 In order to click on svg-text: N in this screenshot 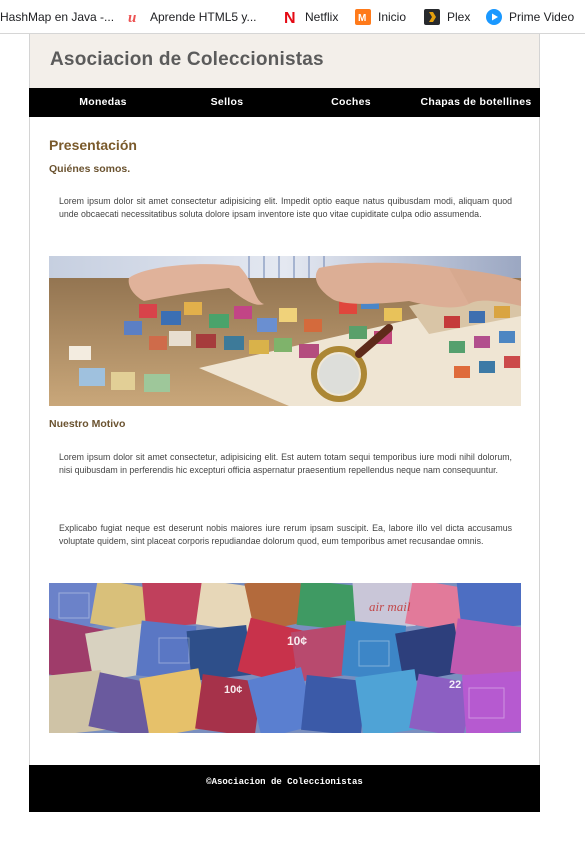, I will do `click(290, 17)`.